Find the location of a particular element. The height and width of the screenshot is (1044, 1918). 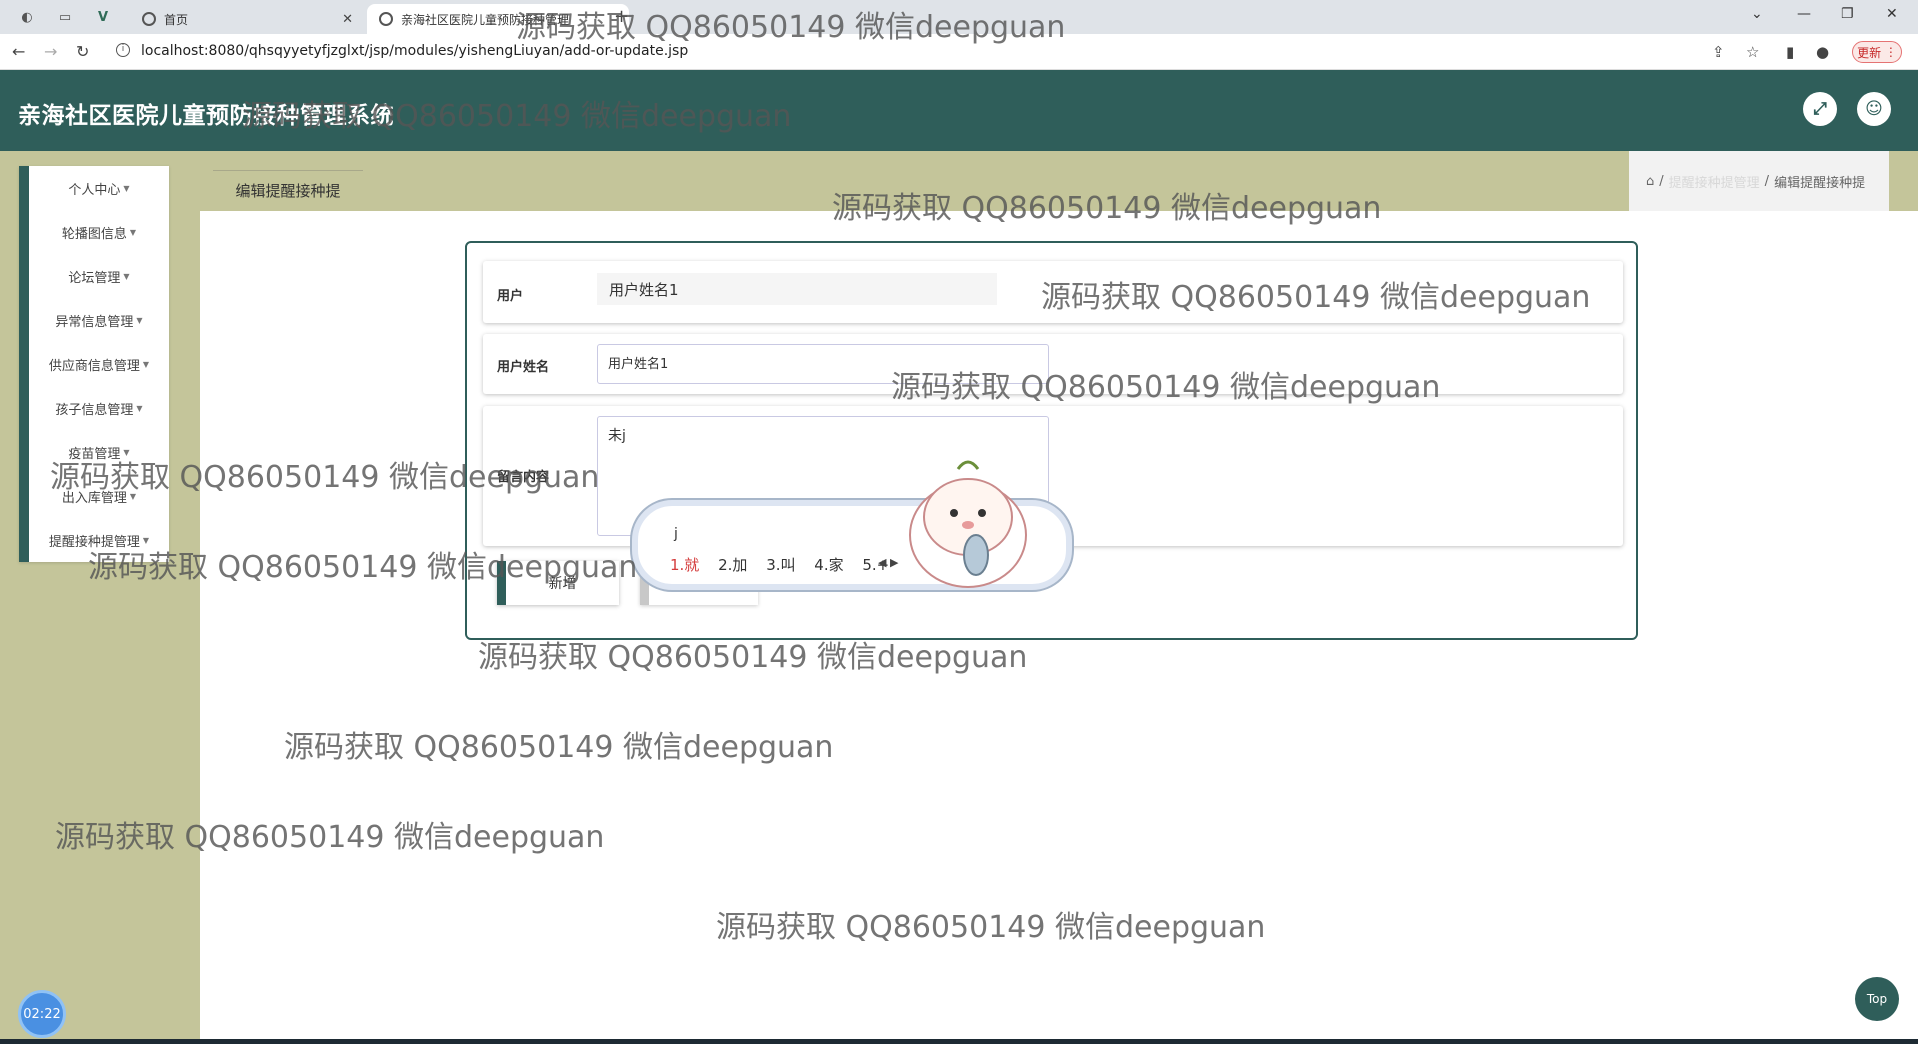

sidebar-item-label: 论坛管理 is located at coordinates (94, 278).